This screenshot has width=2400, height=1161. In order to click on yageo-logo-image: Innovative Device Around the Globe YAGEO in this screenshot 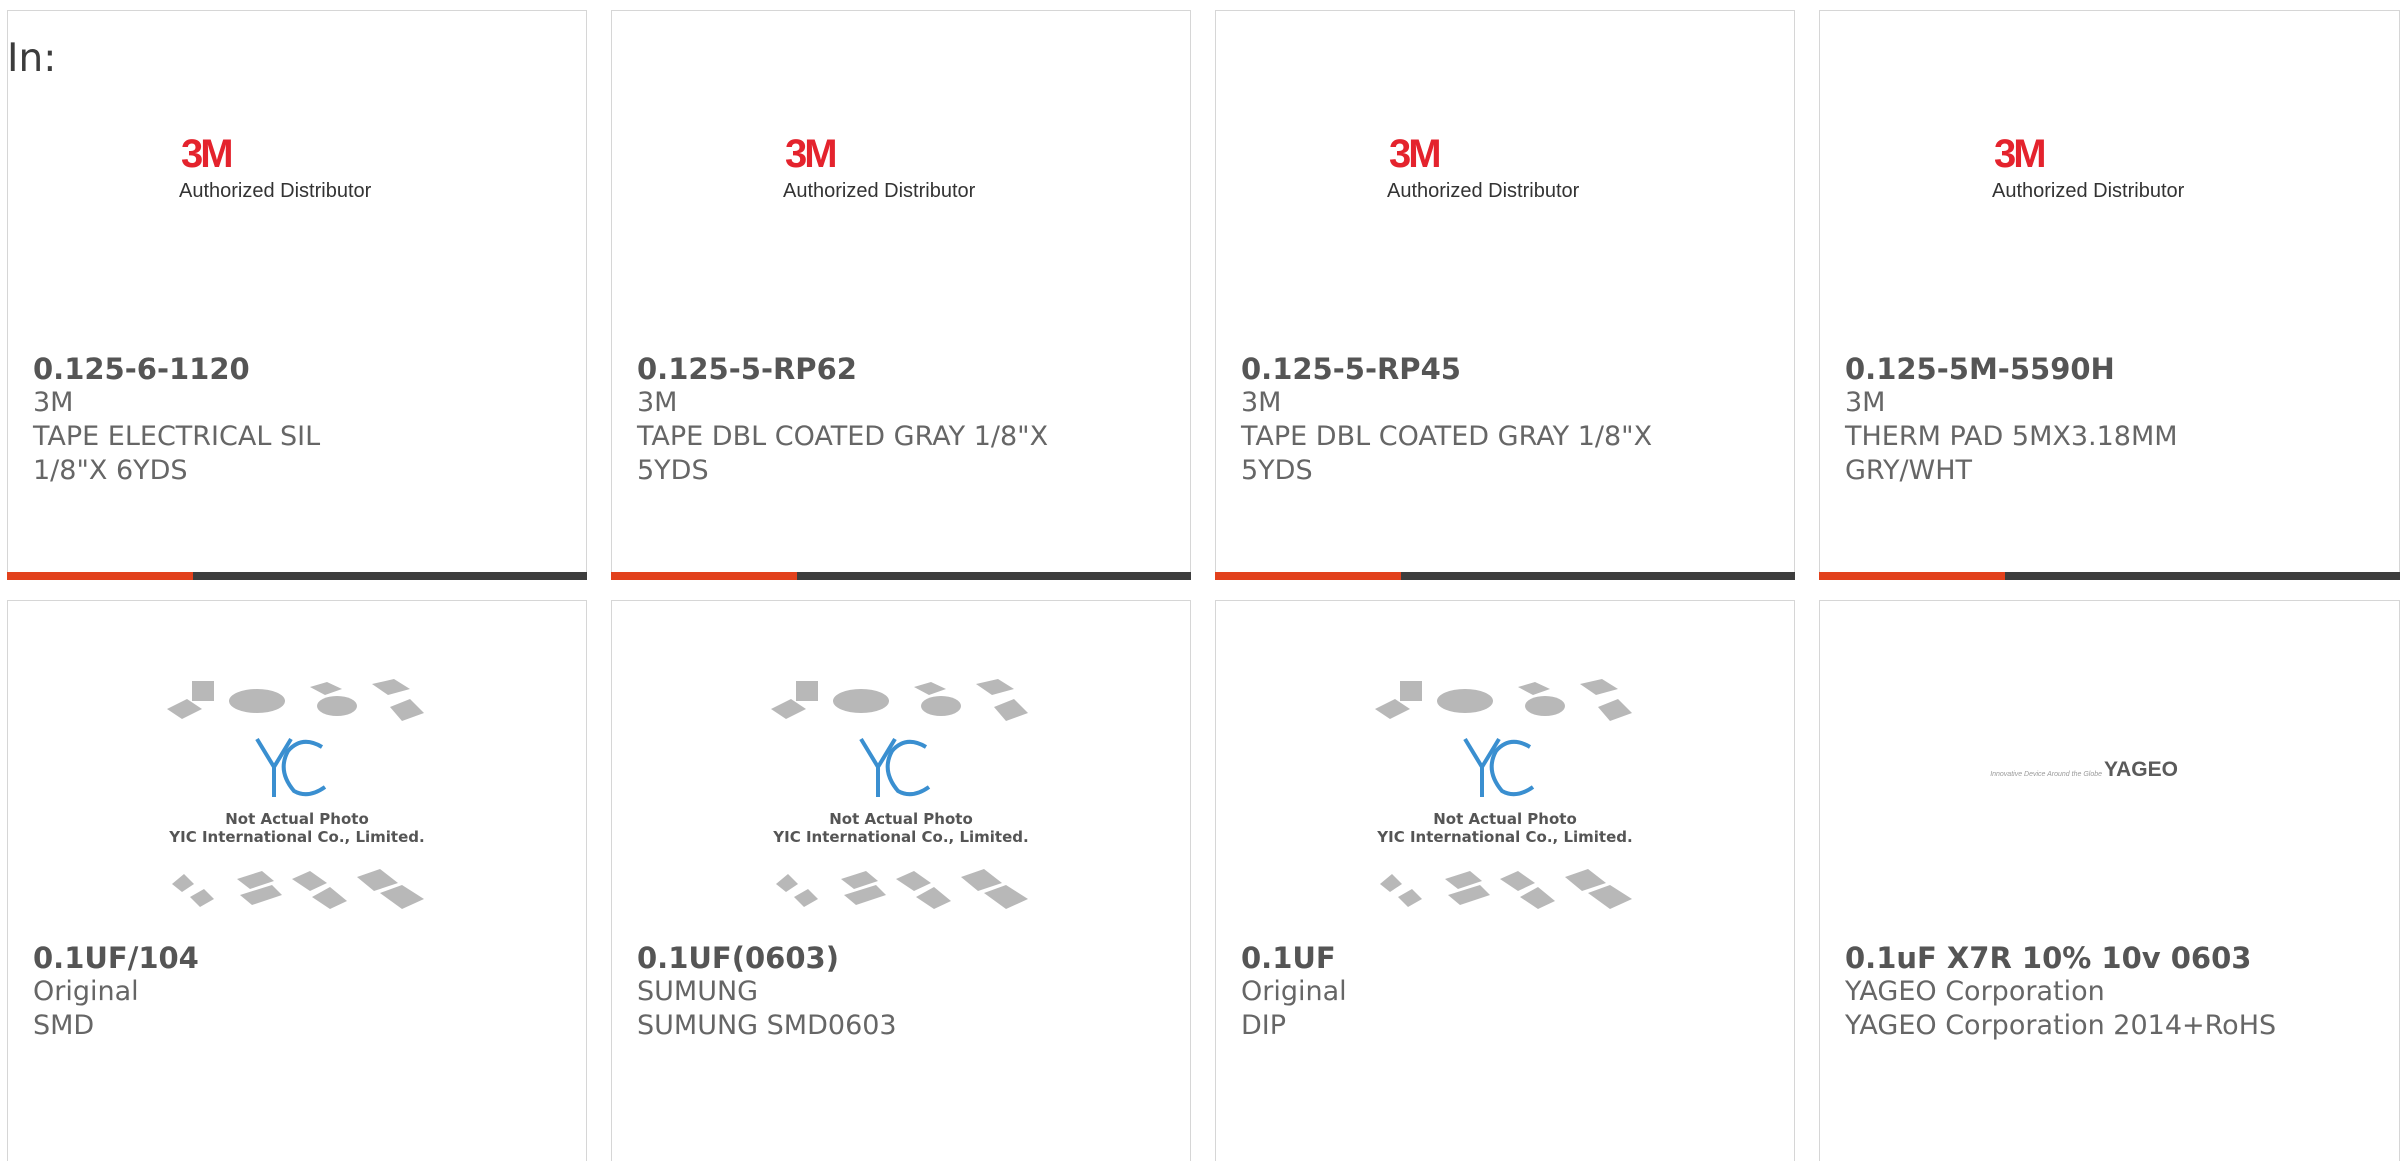, I will do `click(2109, 779)`.